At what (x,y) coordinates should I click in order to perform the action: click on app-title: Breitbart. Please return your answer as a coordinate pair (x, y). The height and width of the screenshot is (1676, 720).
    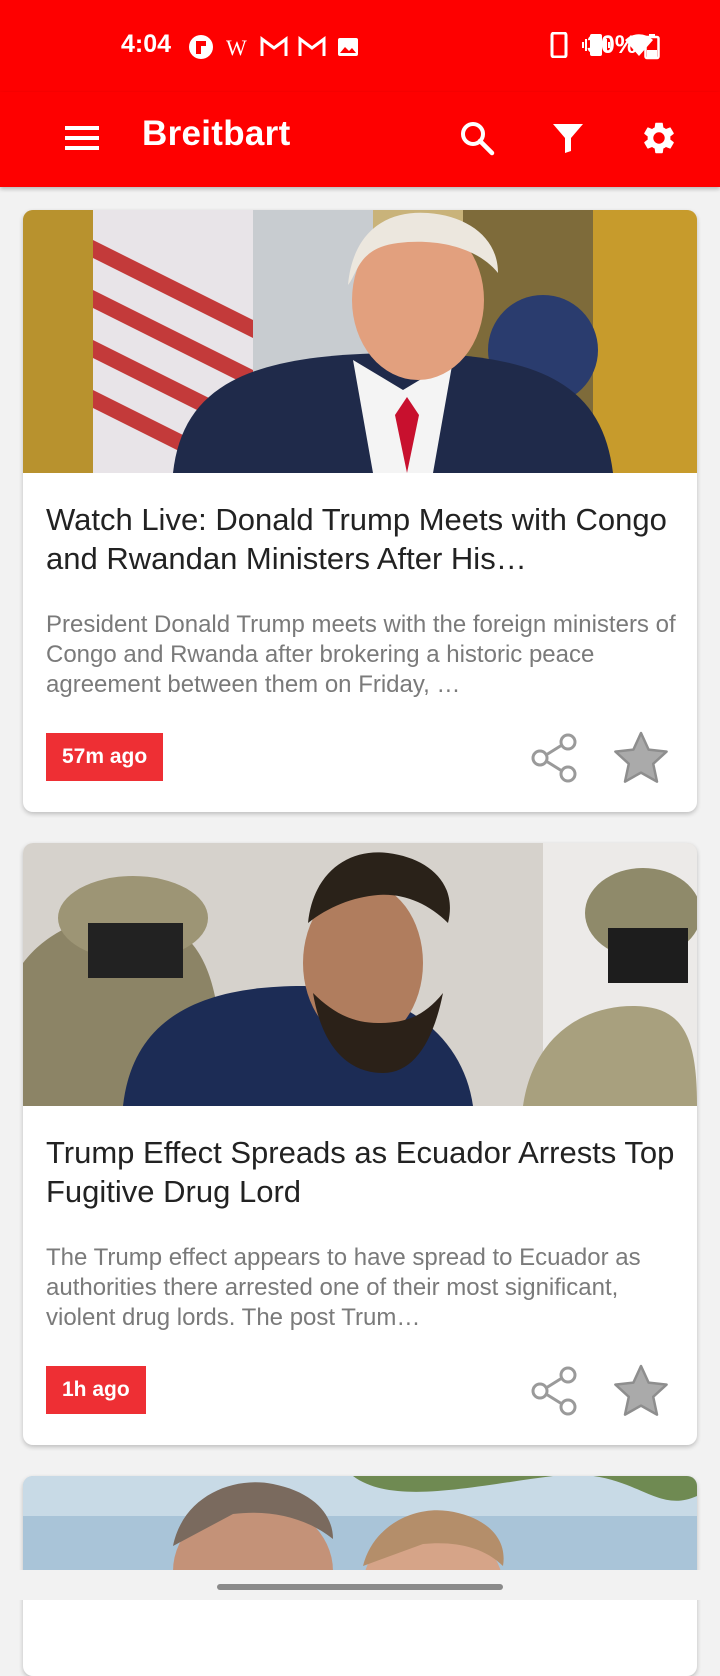
    Looking at the image, I should click on (216, 133).